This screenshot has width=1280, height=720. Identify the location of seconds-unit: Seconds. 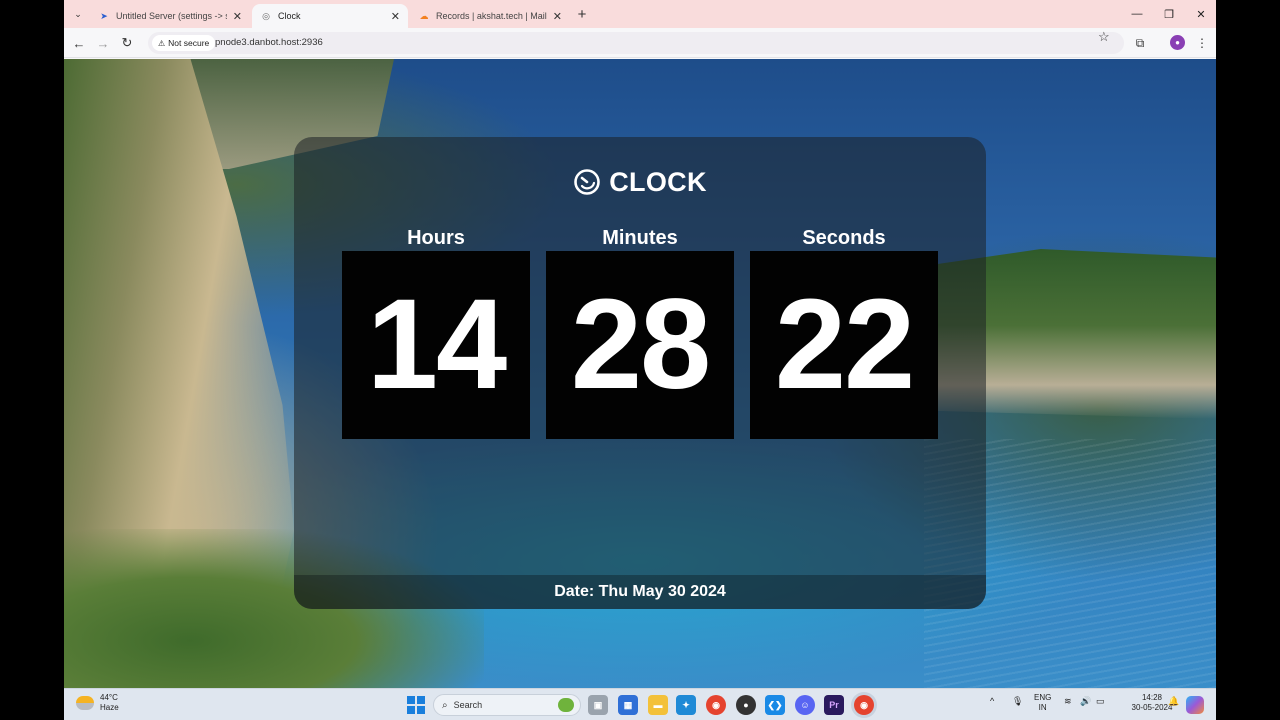
(844, 238).